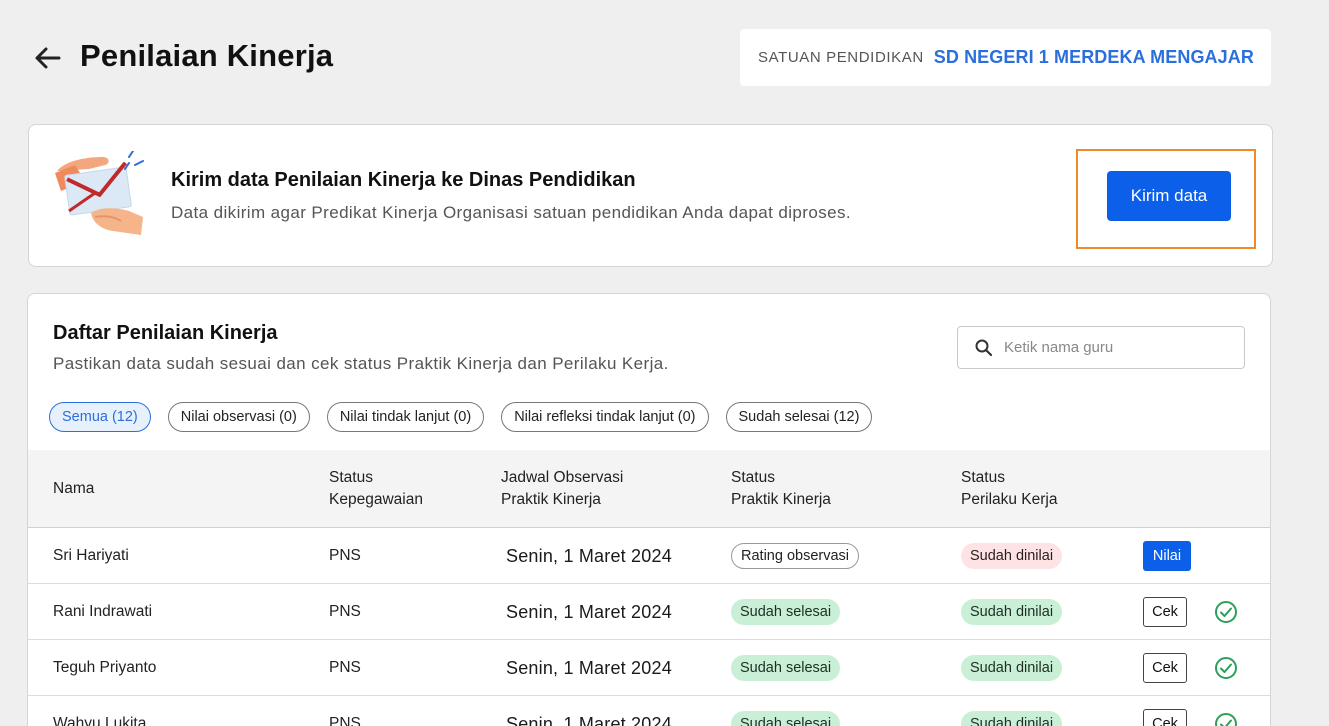 Image resolution: width=1329 pixels, height=726 pixels. I want to click on filter-chip-nilai-refleksi: Nilai refleksi tindak lanjut (0), so click(605, 417).